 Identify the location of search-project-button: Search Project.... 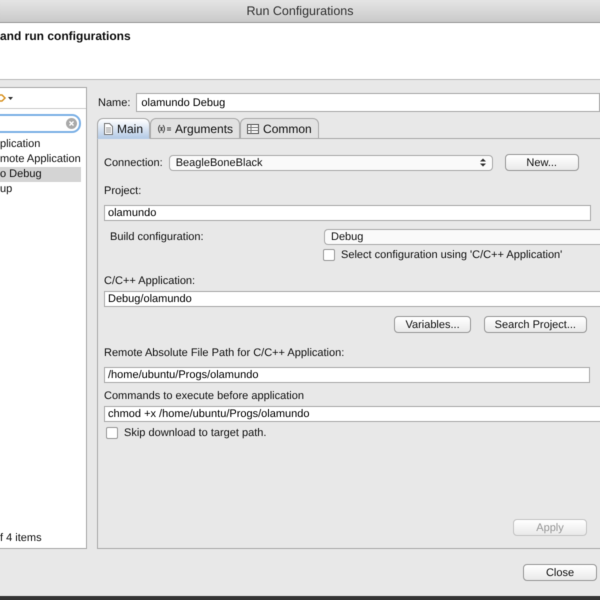
(535, 324).